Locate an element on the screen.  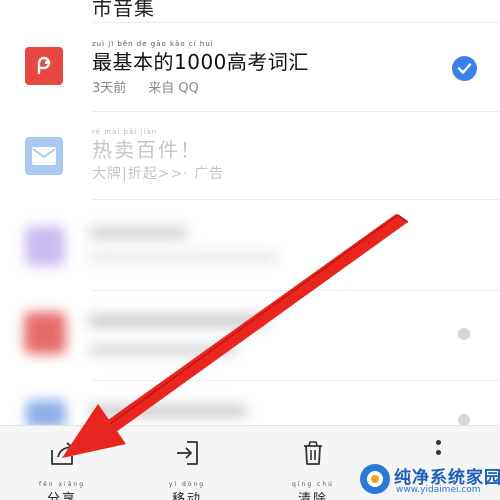
file-title: 最基本的1000高考词汇 is located at coordinates (200, 62).